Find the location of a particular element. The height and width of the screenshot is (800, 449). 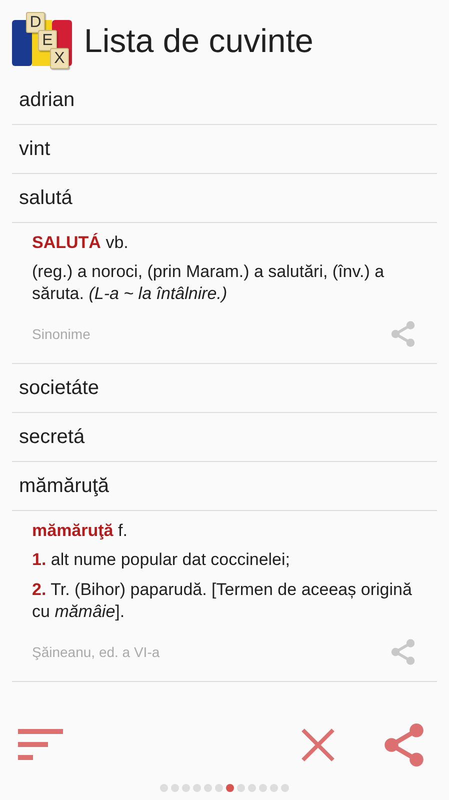

word-item: secretá is located at coordinates (224, 437).